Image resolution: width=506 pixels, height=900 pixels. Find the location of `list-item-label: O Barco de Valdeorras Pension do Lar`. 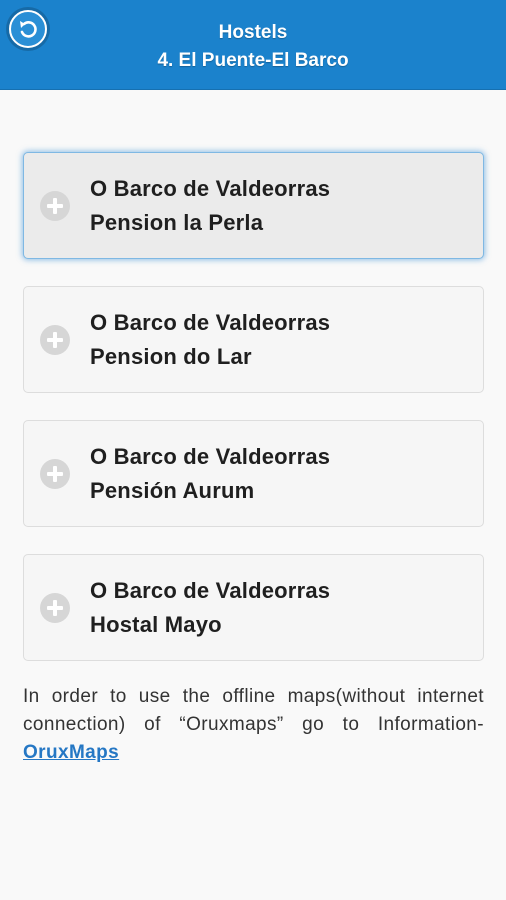

list-item-label: O Barco de Valdeorras Pension do Lar is located at coordinates (210, 340).